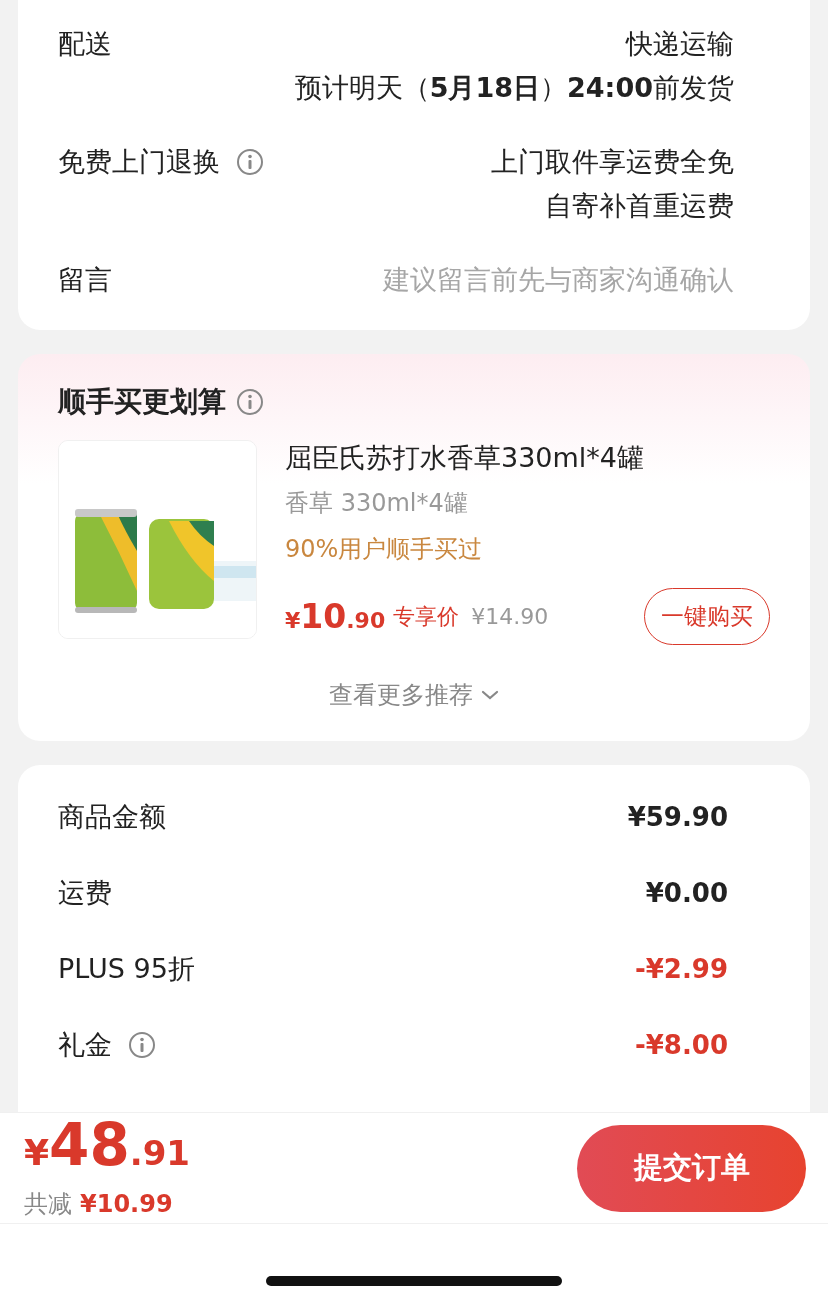 The height and width of the screenshot is (1298, 828). I want to click on fee-label: 礼金, so click(85, 1045).